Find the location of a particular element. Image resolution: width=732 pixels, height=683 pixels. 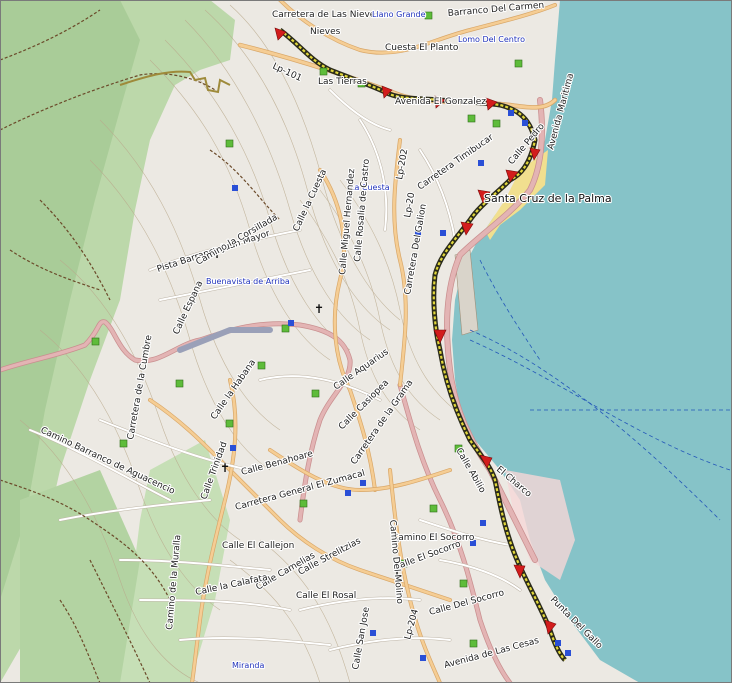

place-label: Miranda is located at coordinates (248, 665).